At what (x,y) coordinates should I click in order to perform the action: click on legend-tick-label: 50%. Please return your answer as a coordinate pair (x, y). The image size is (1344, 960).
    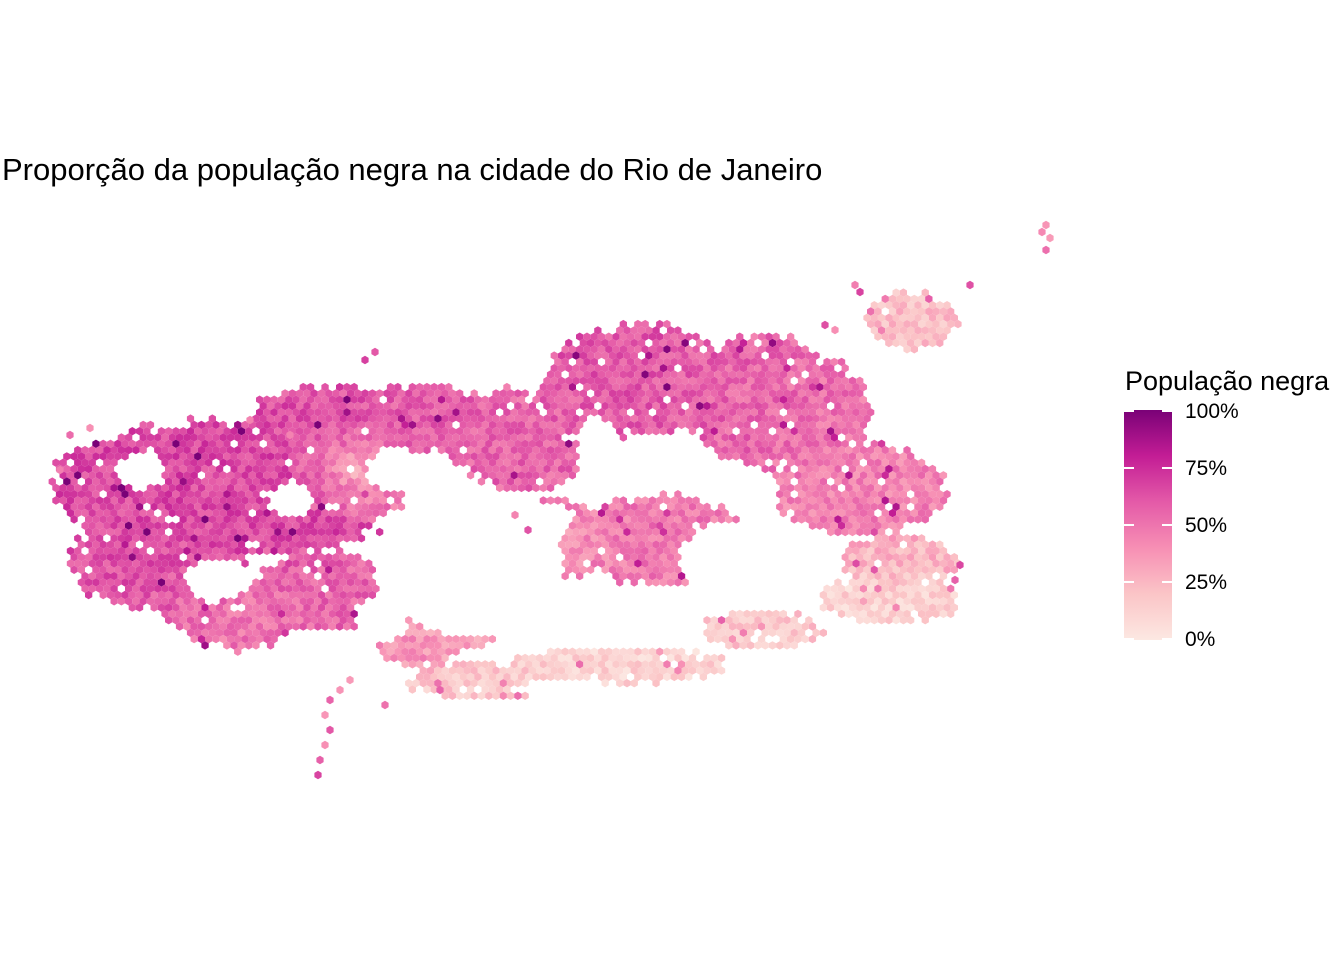
    Looking at the image, I should click on (1206, 525).